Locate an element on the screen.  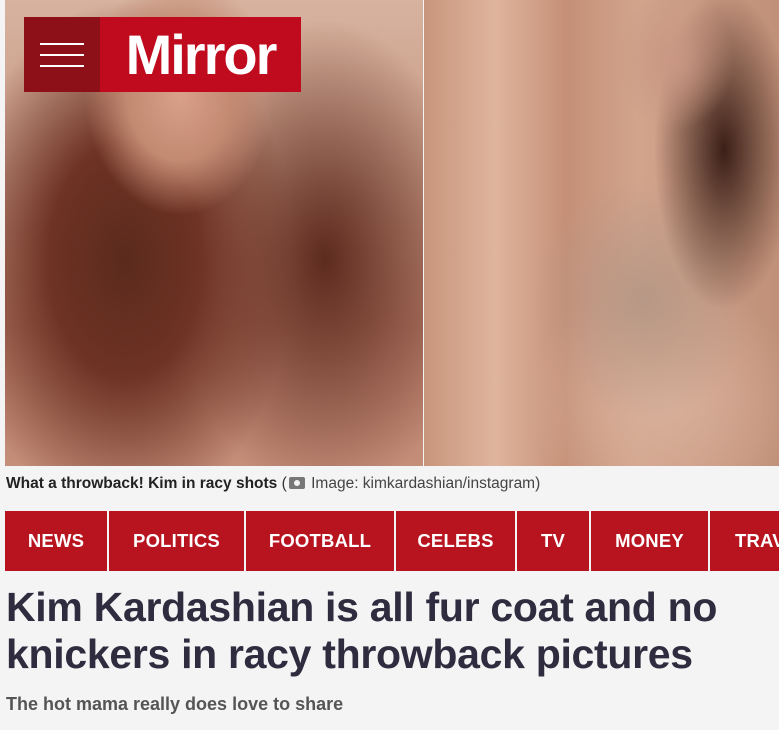
camera-icon is located at coordinates (296, 483).